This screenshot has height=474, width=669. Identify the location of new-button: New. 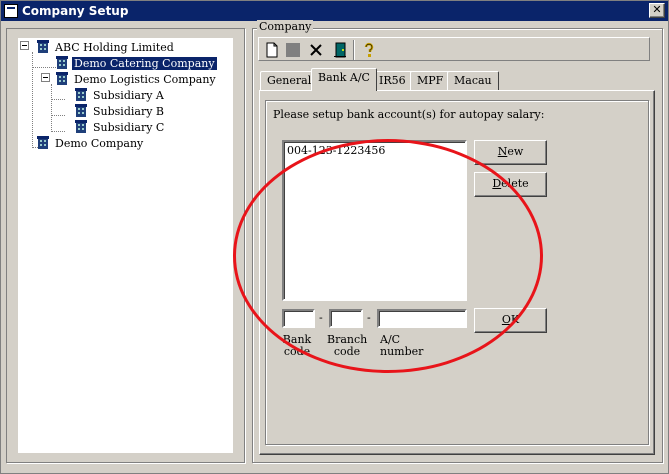
(510, 152).